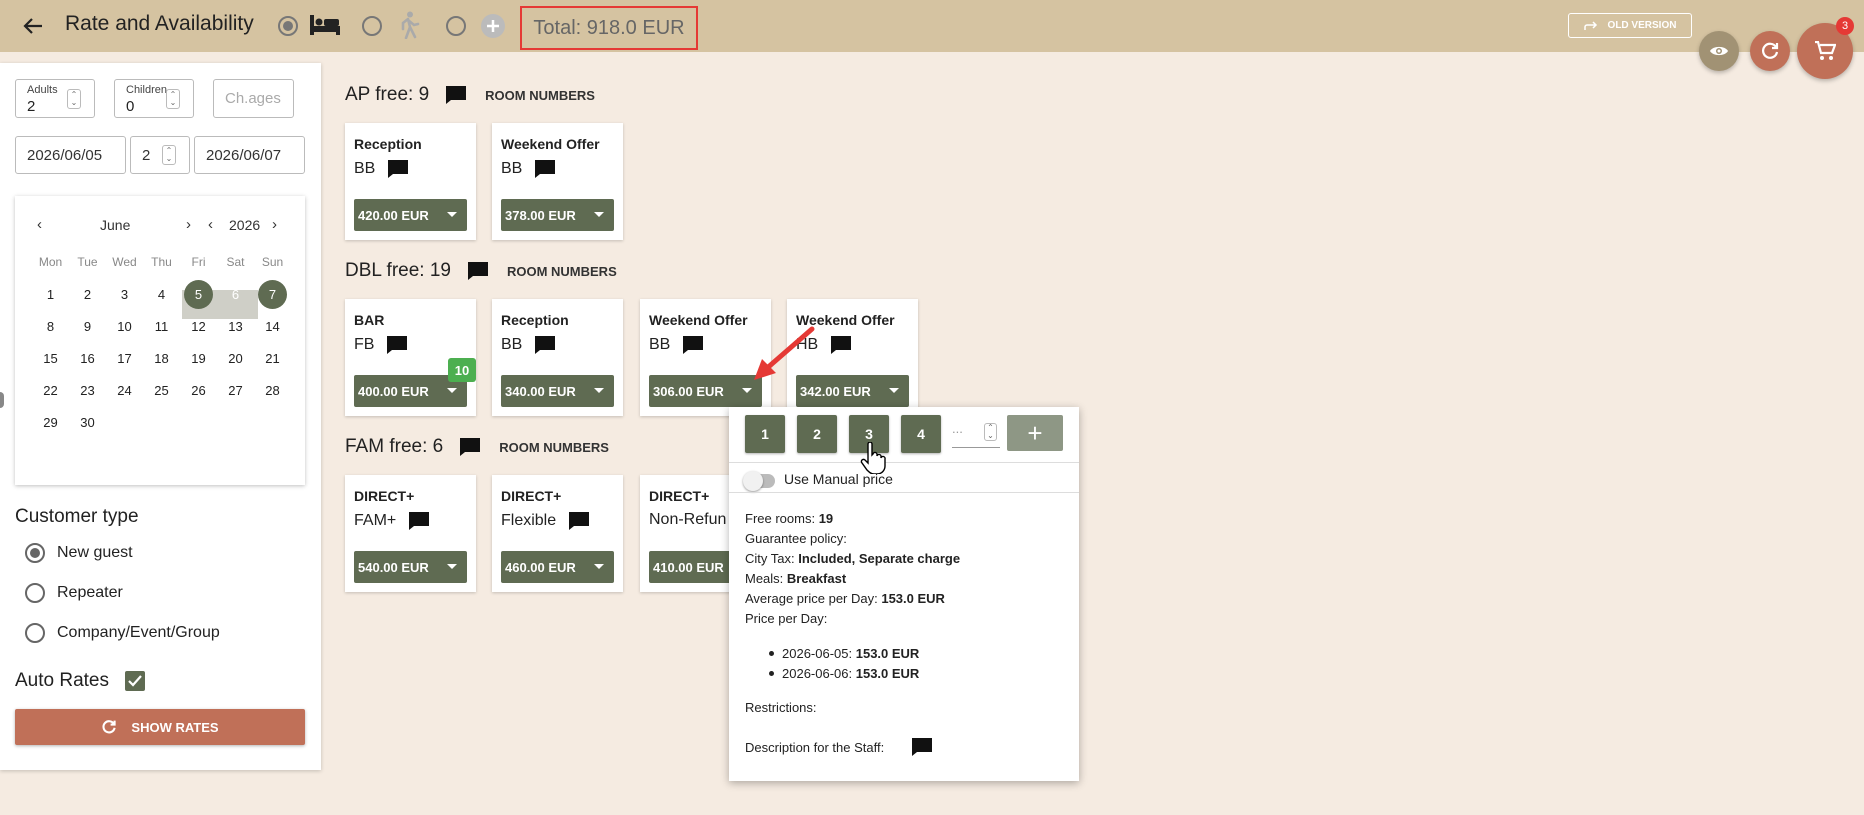  What do you see at coordinates (817, 434) in the screenshot?
I see `quantity-button-2: 2` at bounding box center [817, 434].